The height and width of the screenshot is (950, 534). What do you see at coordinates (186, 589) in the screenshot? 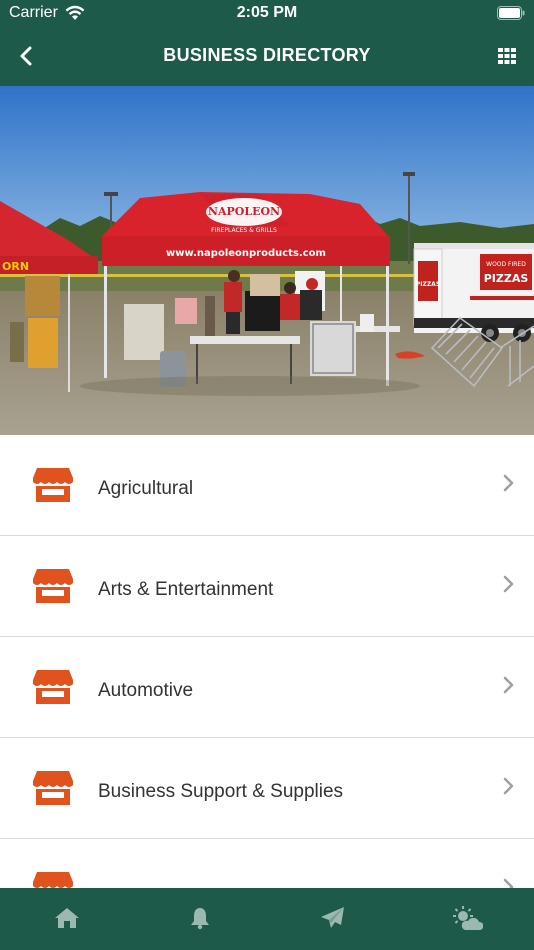
I see `list-item-label: Arts & Entertainment` at bounding box center [186, 589].